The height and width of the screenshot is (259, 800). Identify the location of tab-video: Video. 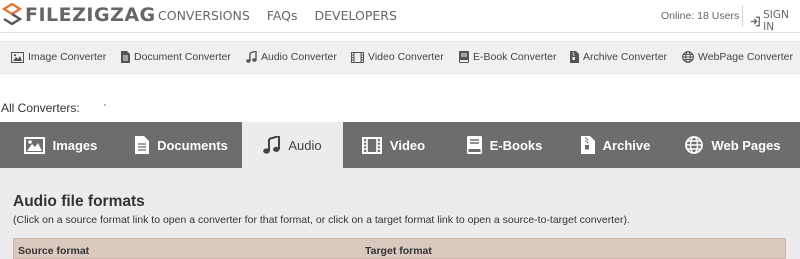
(393, 145).